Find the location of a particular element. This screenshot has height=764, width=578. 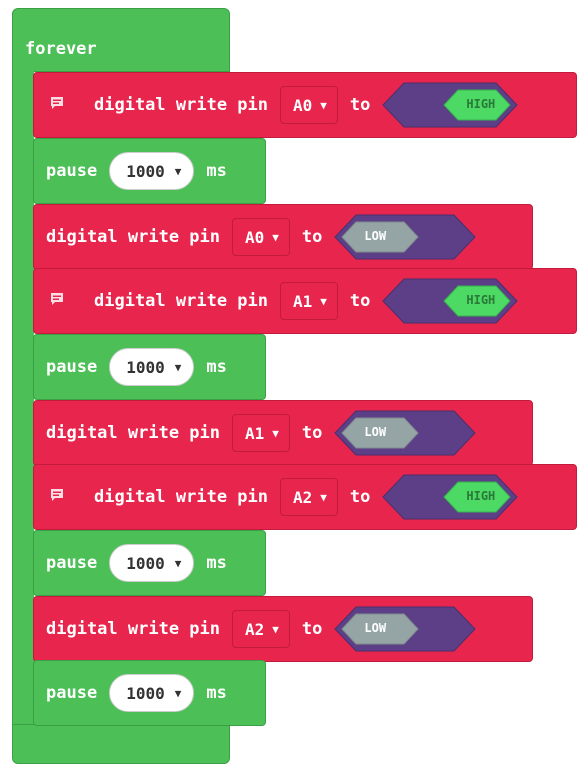

forever-block-bottom is located at coordinates (121, 744).